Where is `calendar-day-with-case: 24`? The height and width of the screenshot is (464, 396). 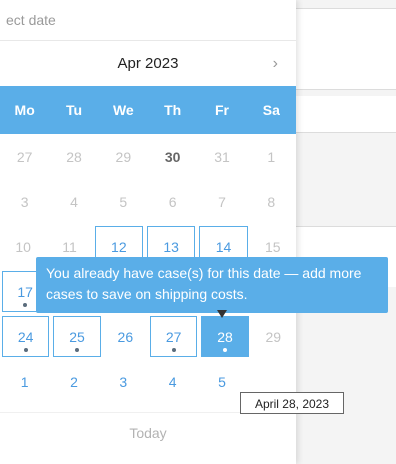
calendar-day-with-case: 24 is located at coordinates (26, 336).